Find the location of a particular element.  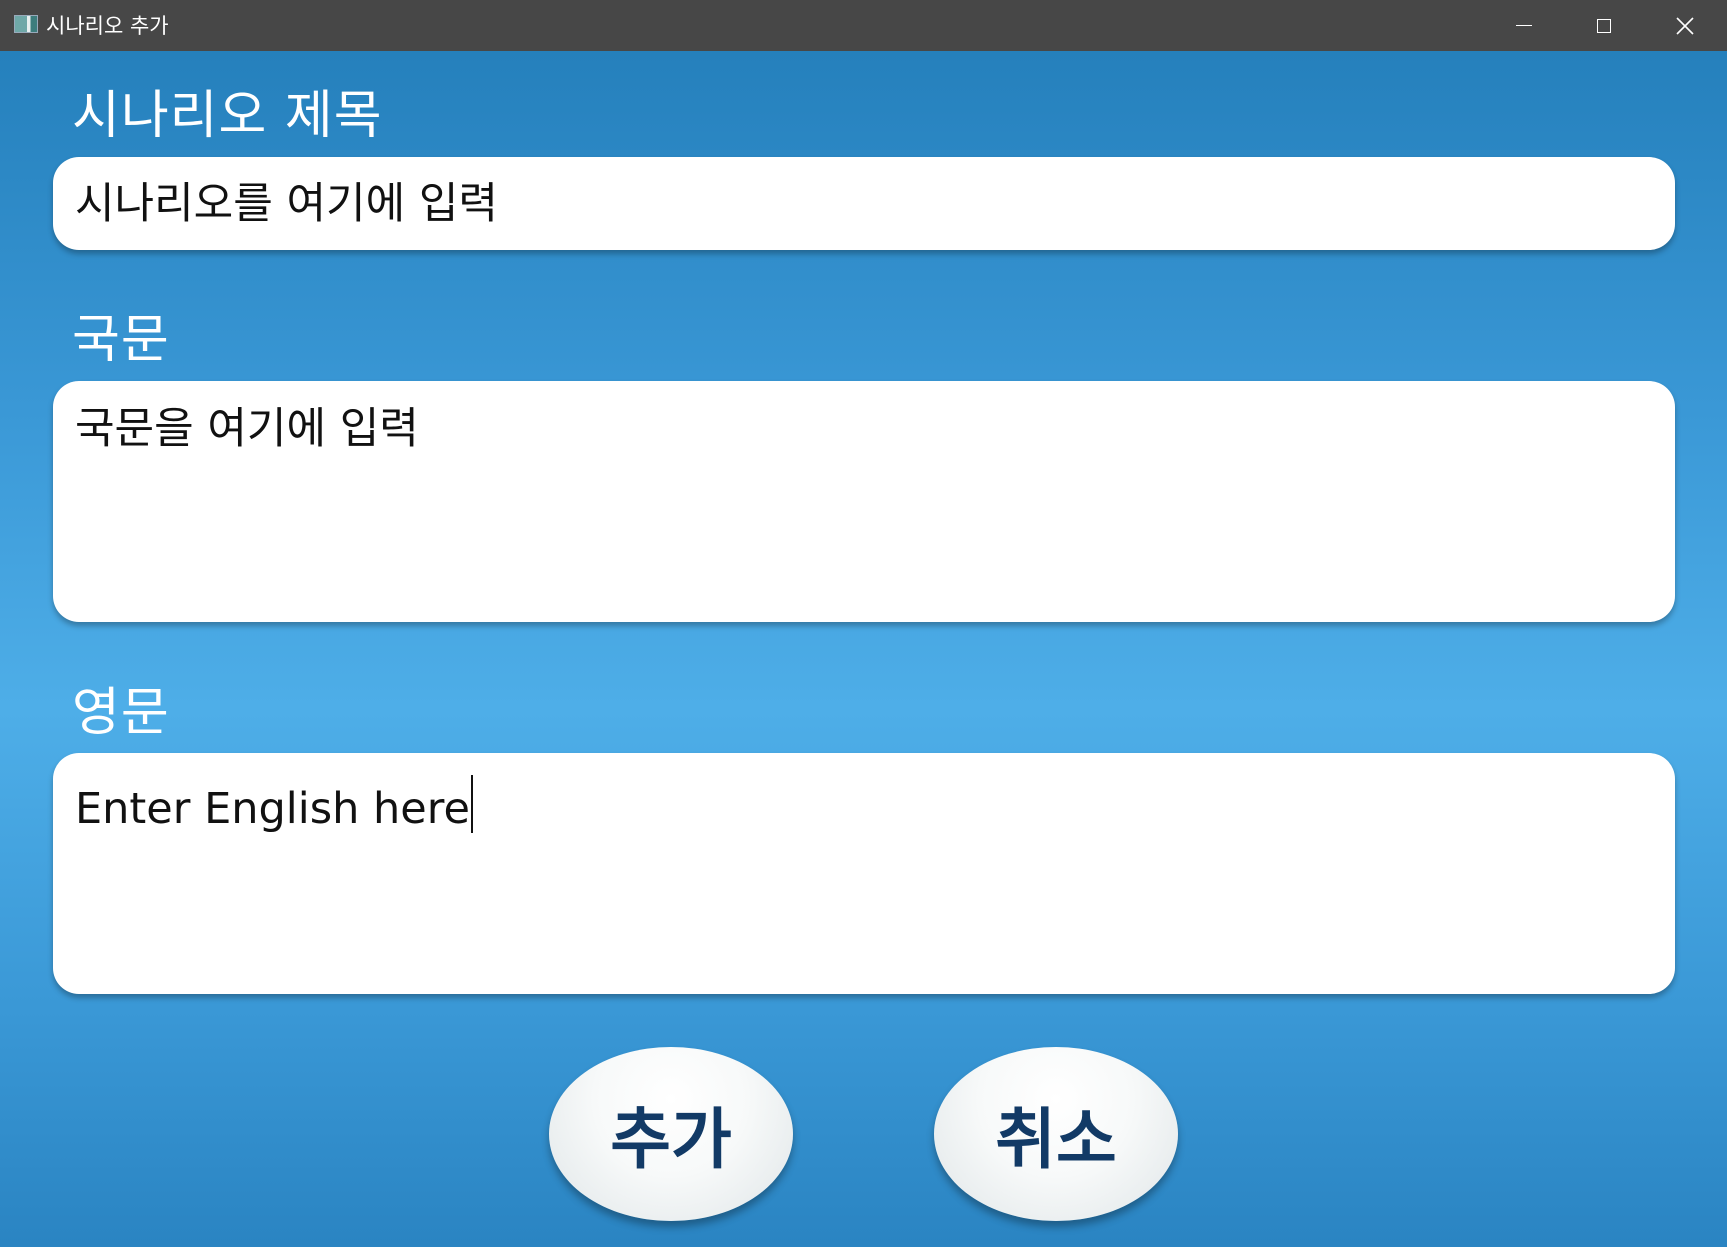

korean-label: 국문 is located at coordinates (121, 340).